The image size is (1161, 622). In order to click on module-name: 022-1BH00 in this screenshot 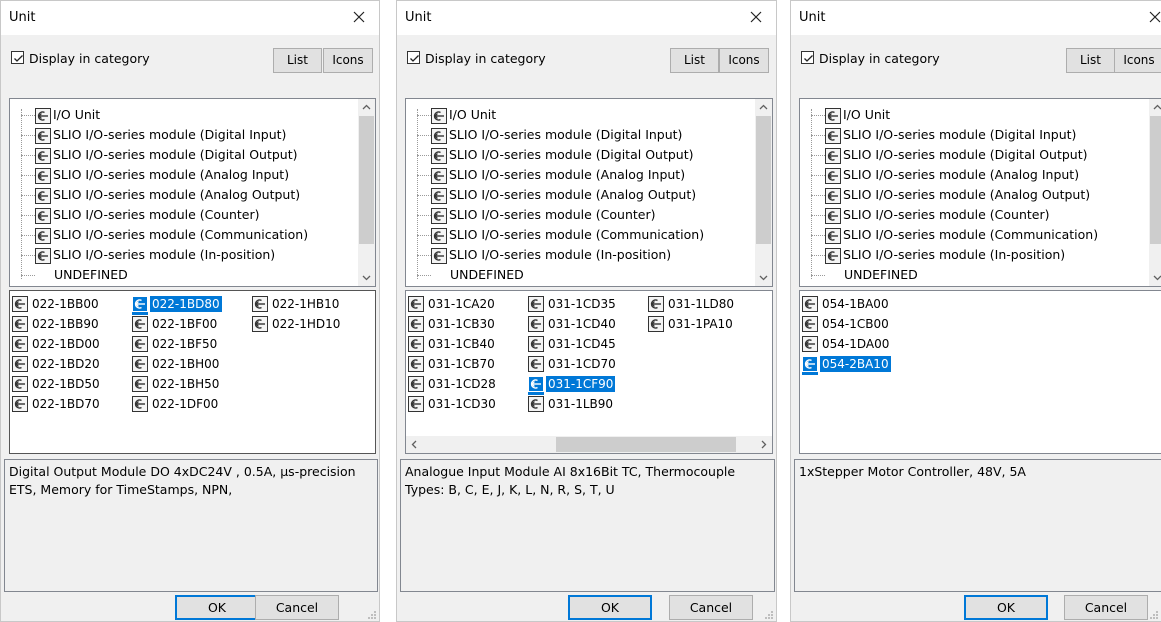, I will do `click(186, 364)`.